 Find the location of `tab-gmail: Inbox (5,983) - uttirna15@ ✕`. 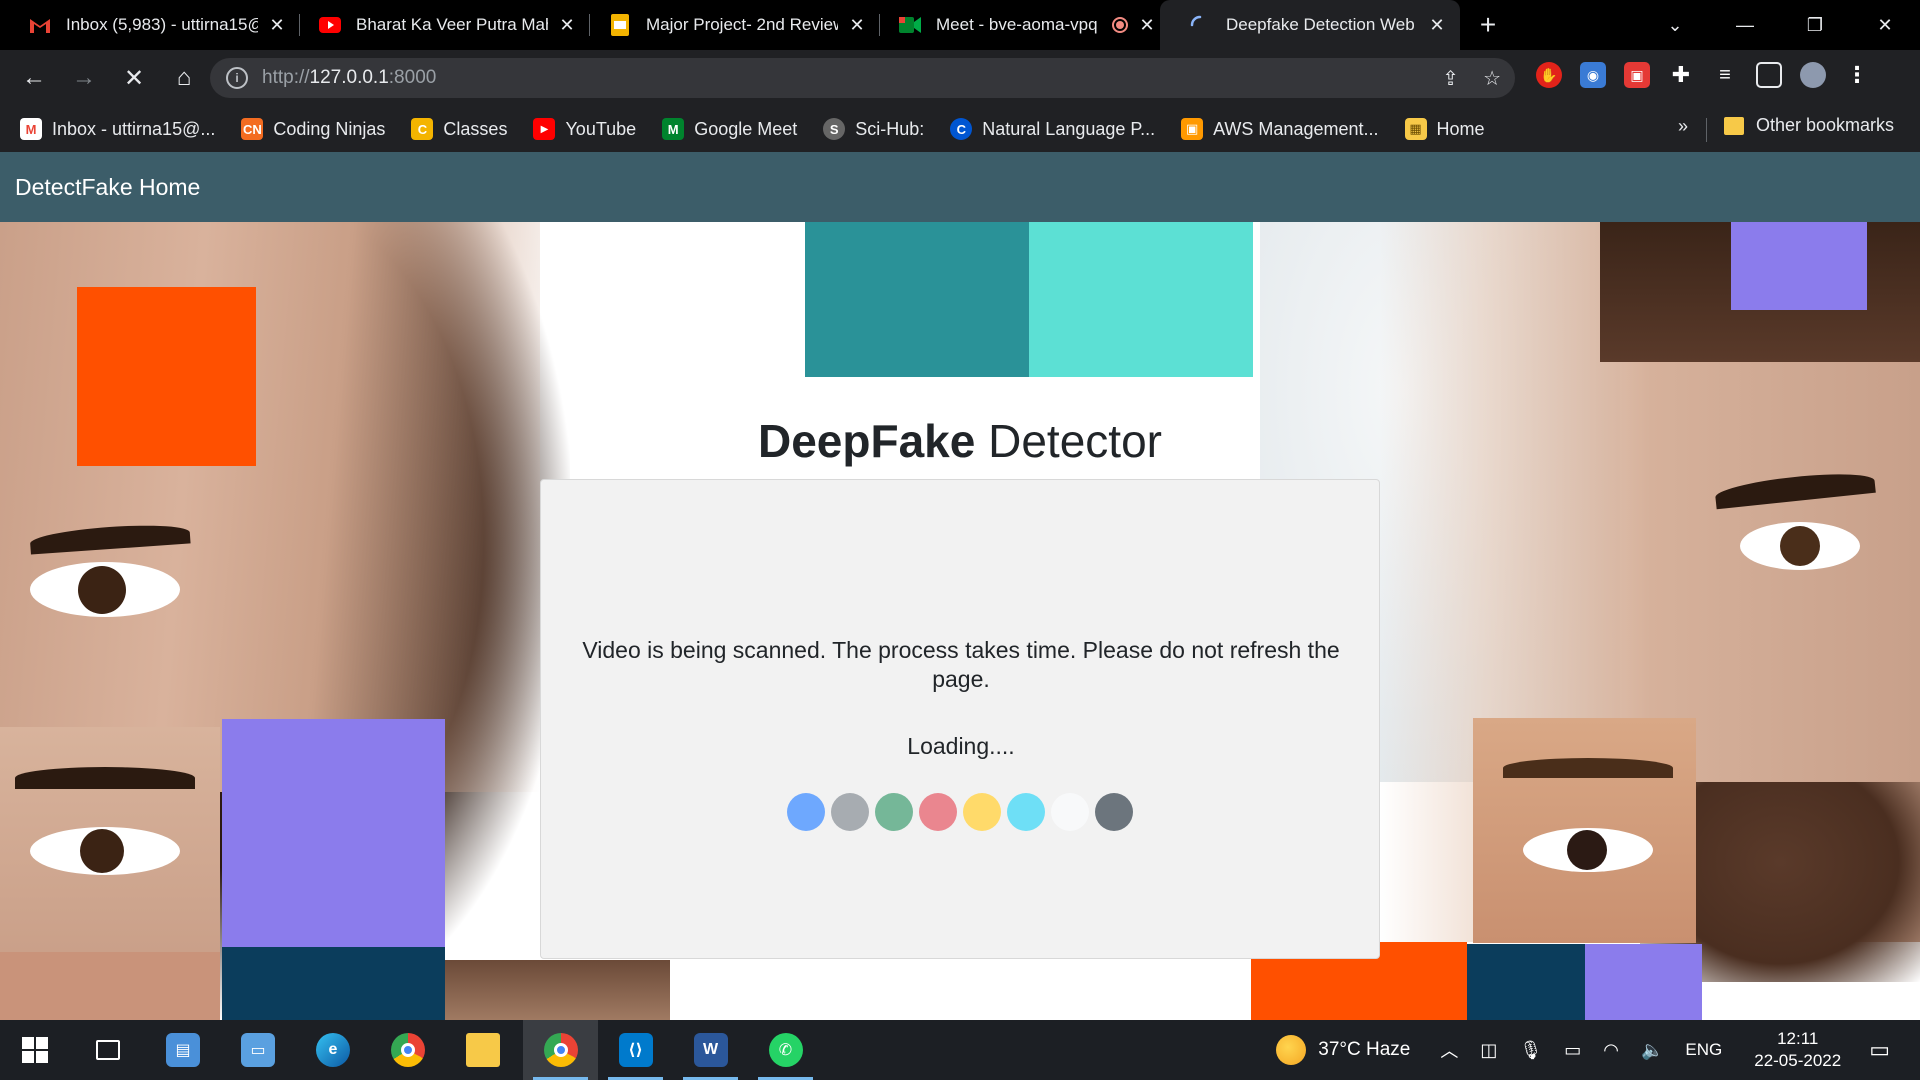

tab-gmail: Inbox (5,983) - uttirna15@ ✕ is located at coordinates (150, 25).